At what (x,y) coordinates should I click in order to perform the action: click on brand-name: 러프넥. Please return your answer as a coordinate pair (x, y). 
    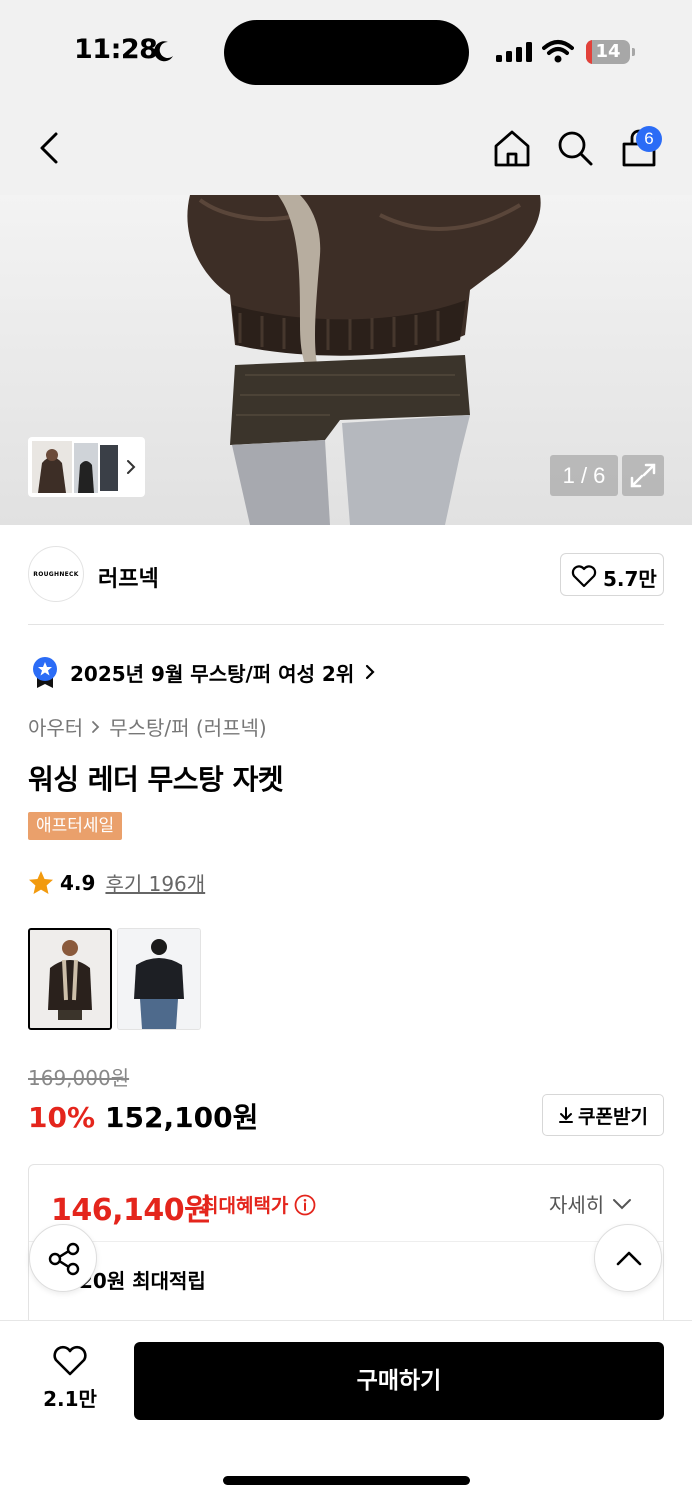
    Looking at the image, I should click on (128, 577).